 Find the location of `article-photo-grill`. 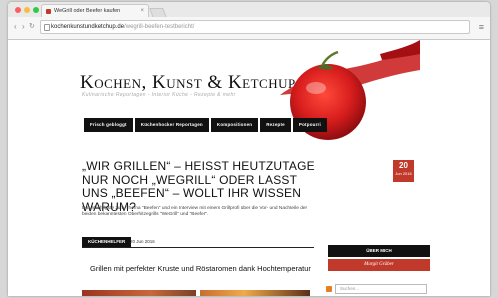

article-photo-grill is located at coordinates (139, 293).